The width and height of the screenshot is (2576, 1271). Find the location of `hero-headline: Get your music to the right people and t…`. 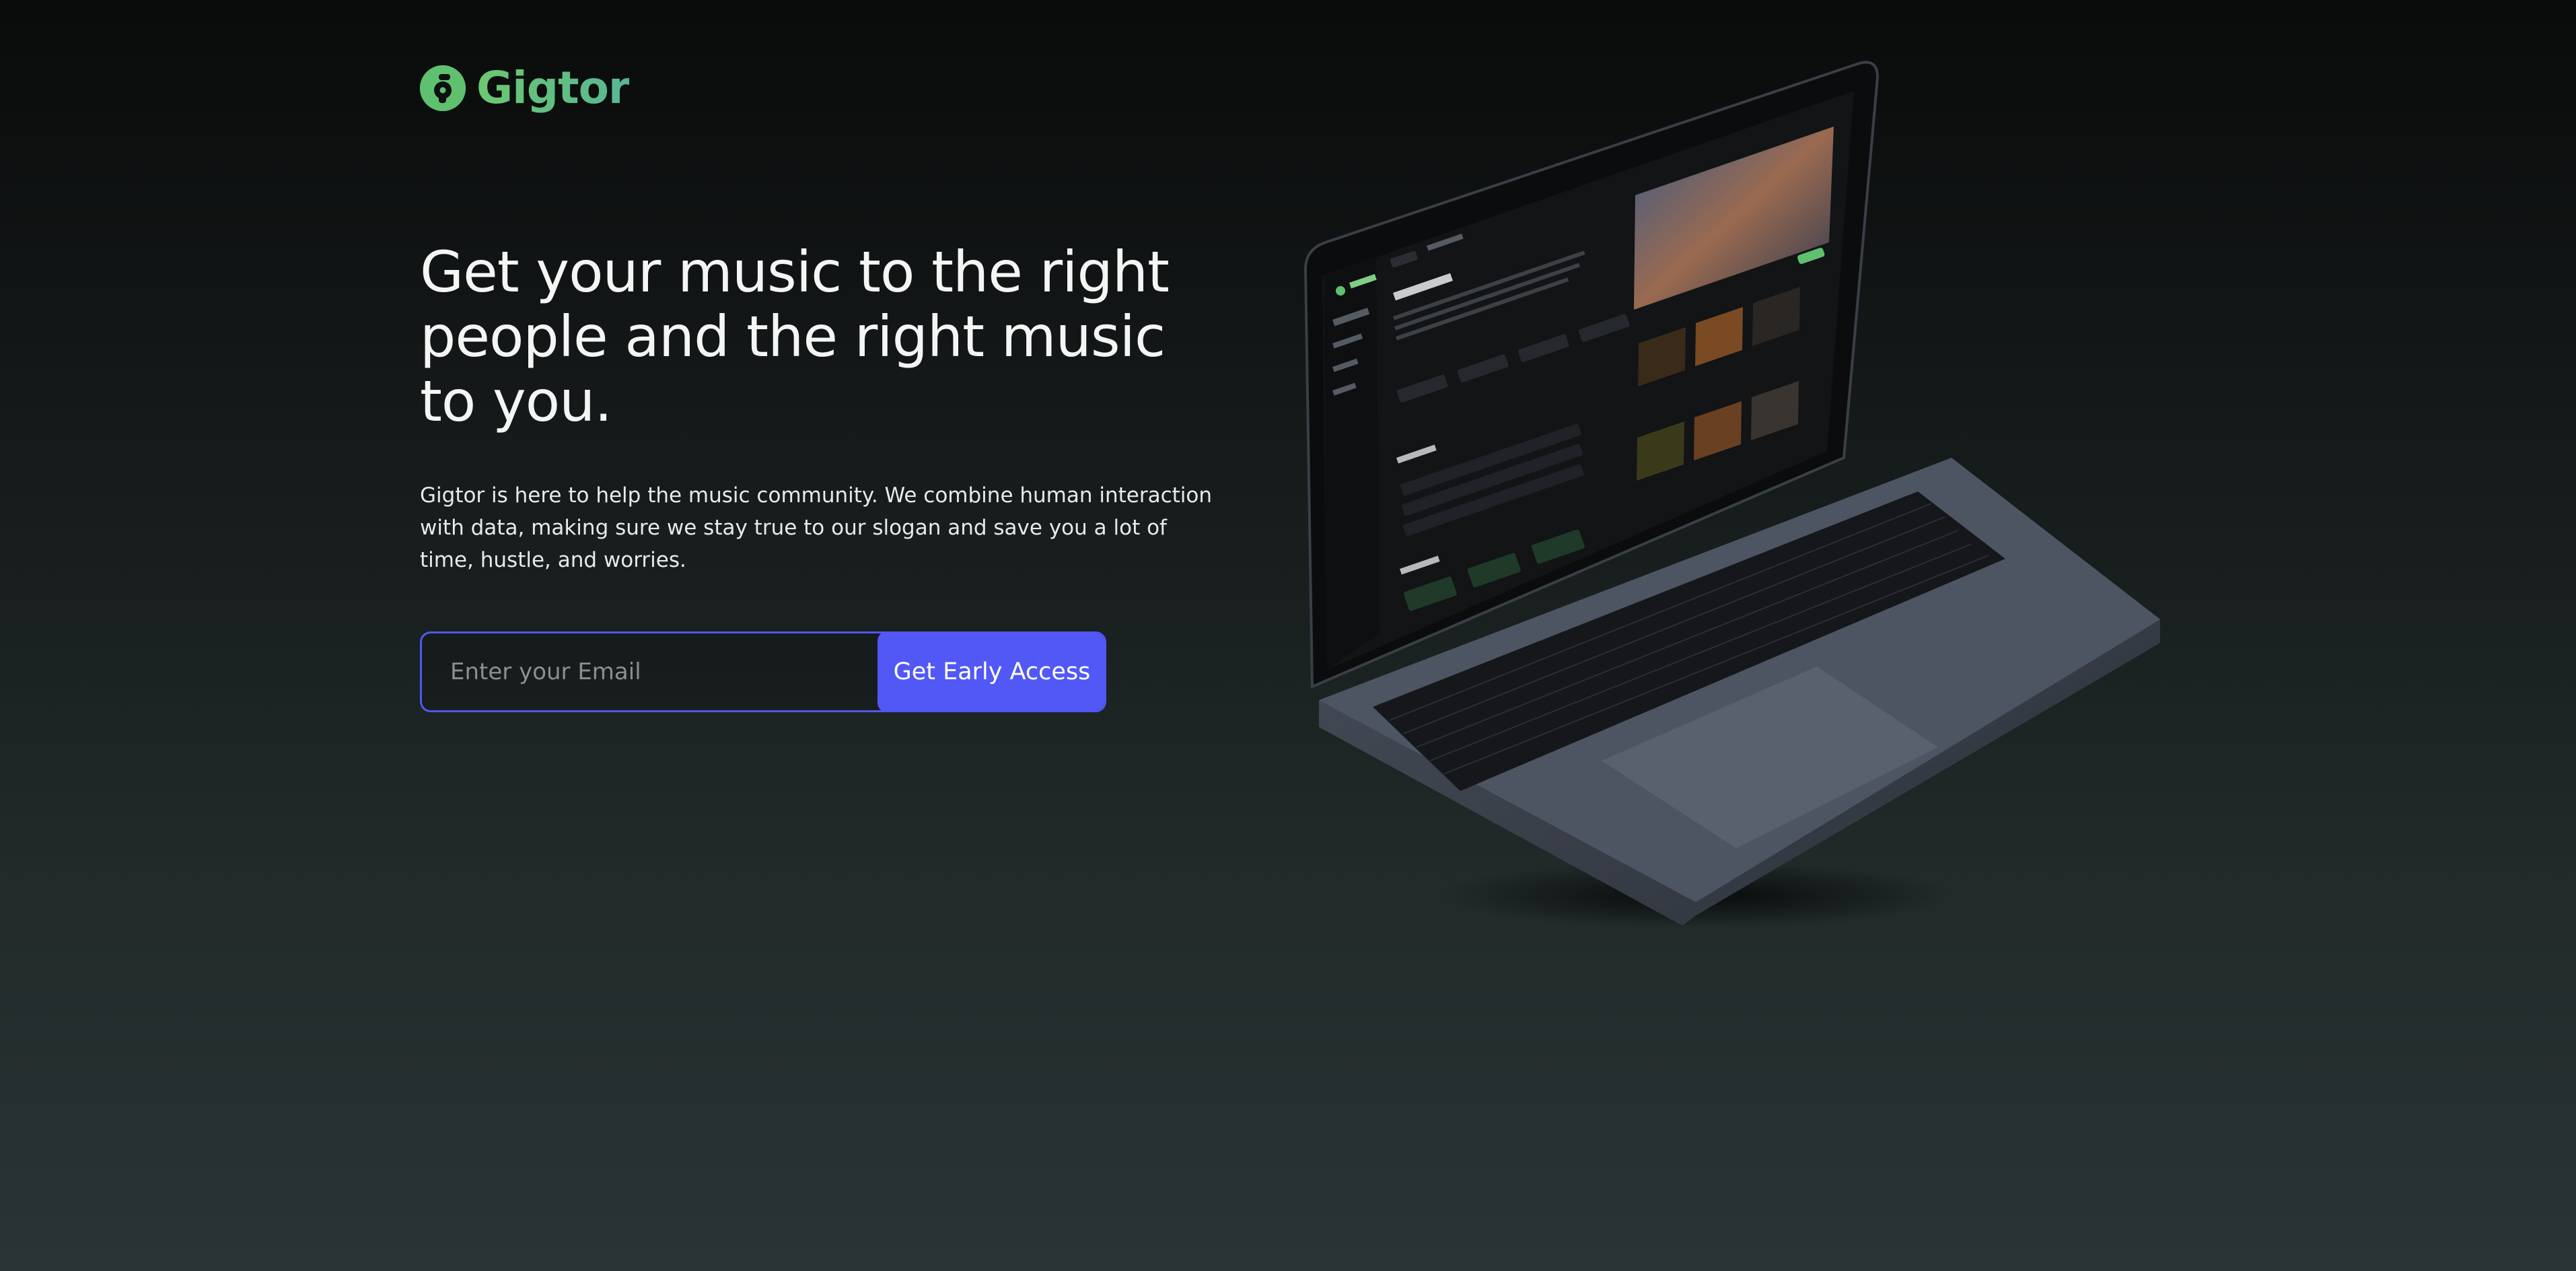

hero-headline: Get your music to the right people and t… is located at coordinates (795, 336).